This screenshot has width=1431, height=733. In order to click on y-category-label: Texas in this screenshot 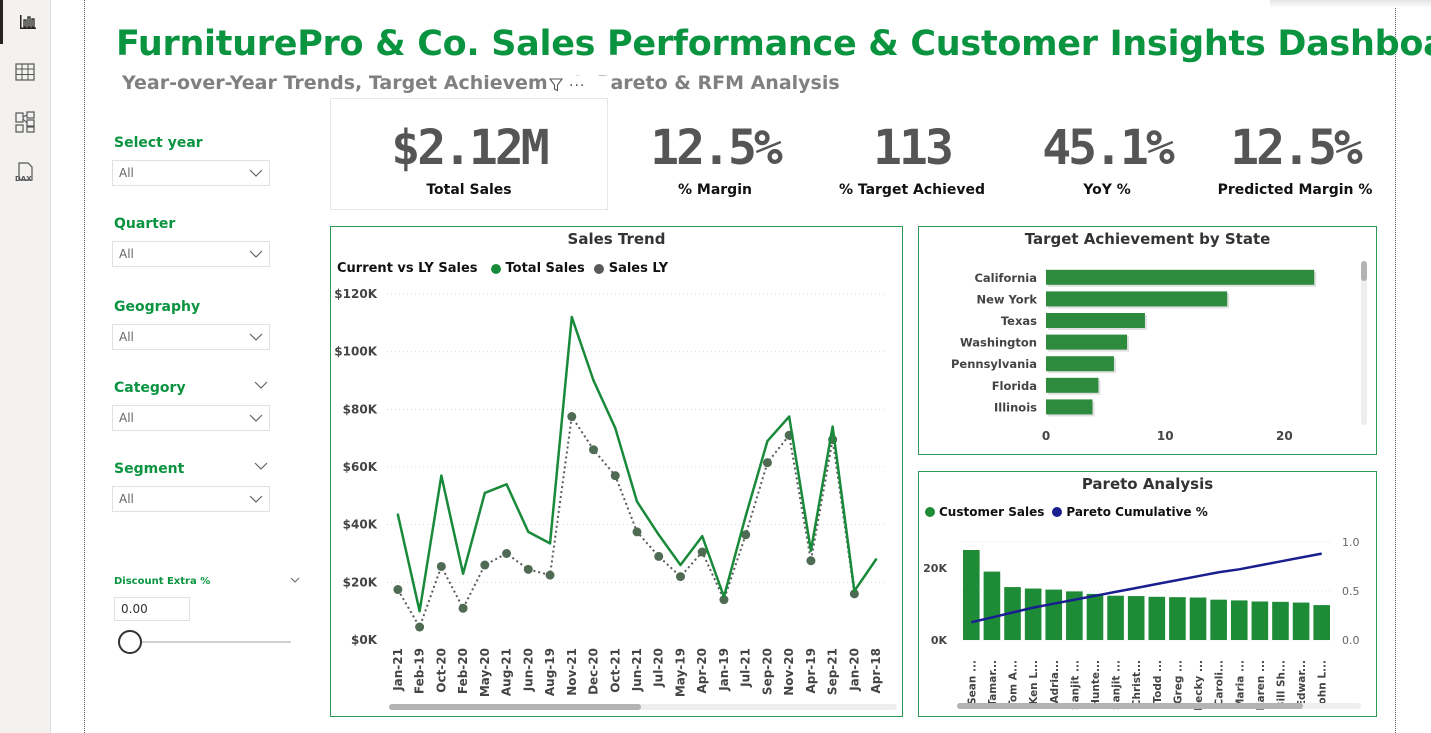, I will do `click(1019, 321)`.